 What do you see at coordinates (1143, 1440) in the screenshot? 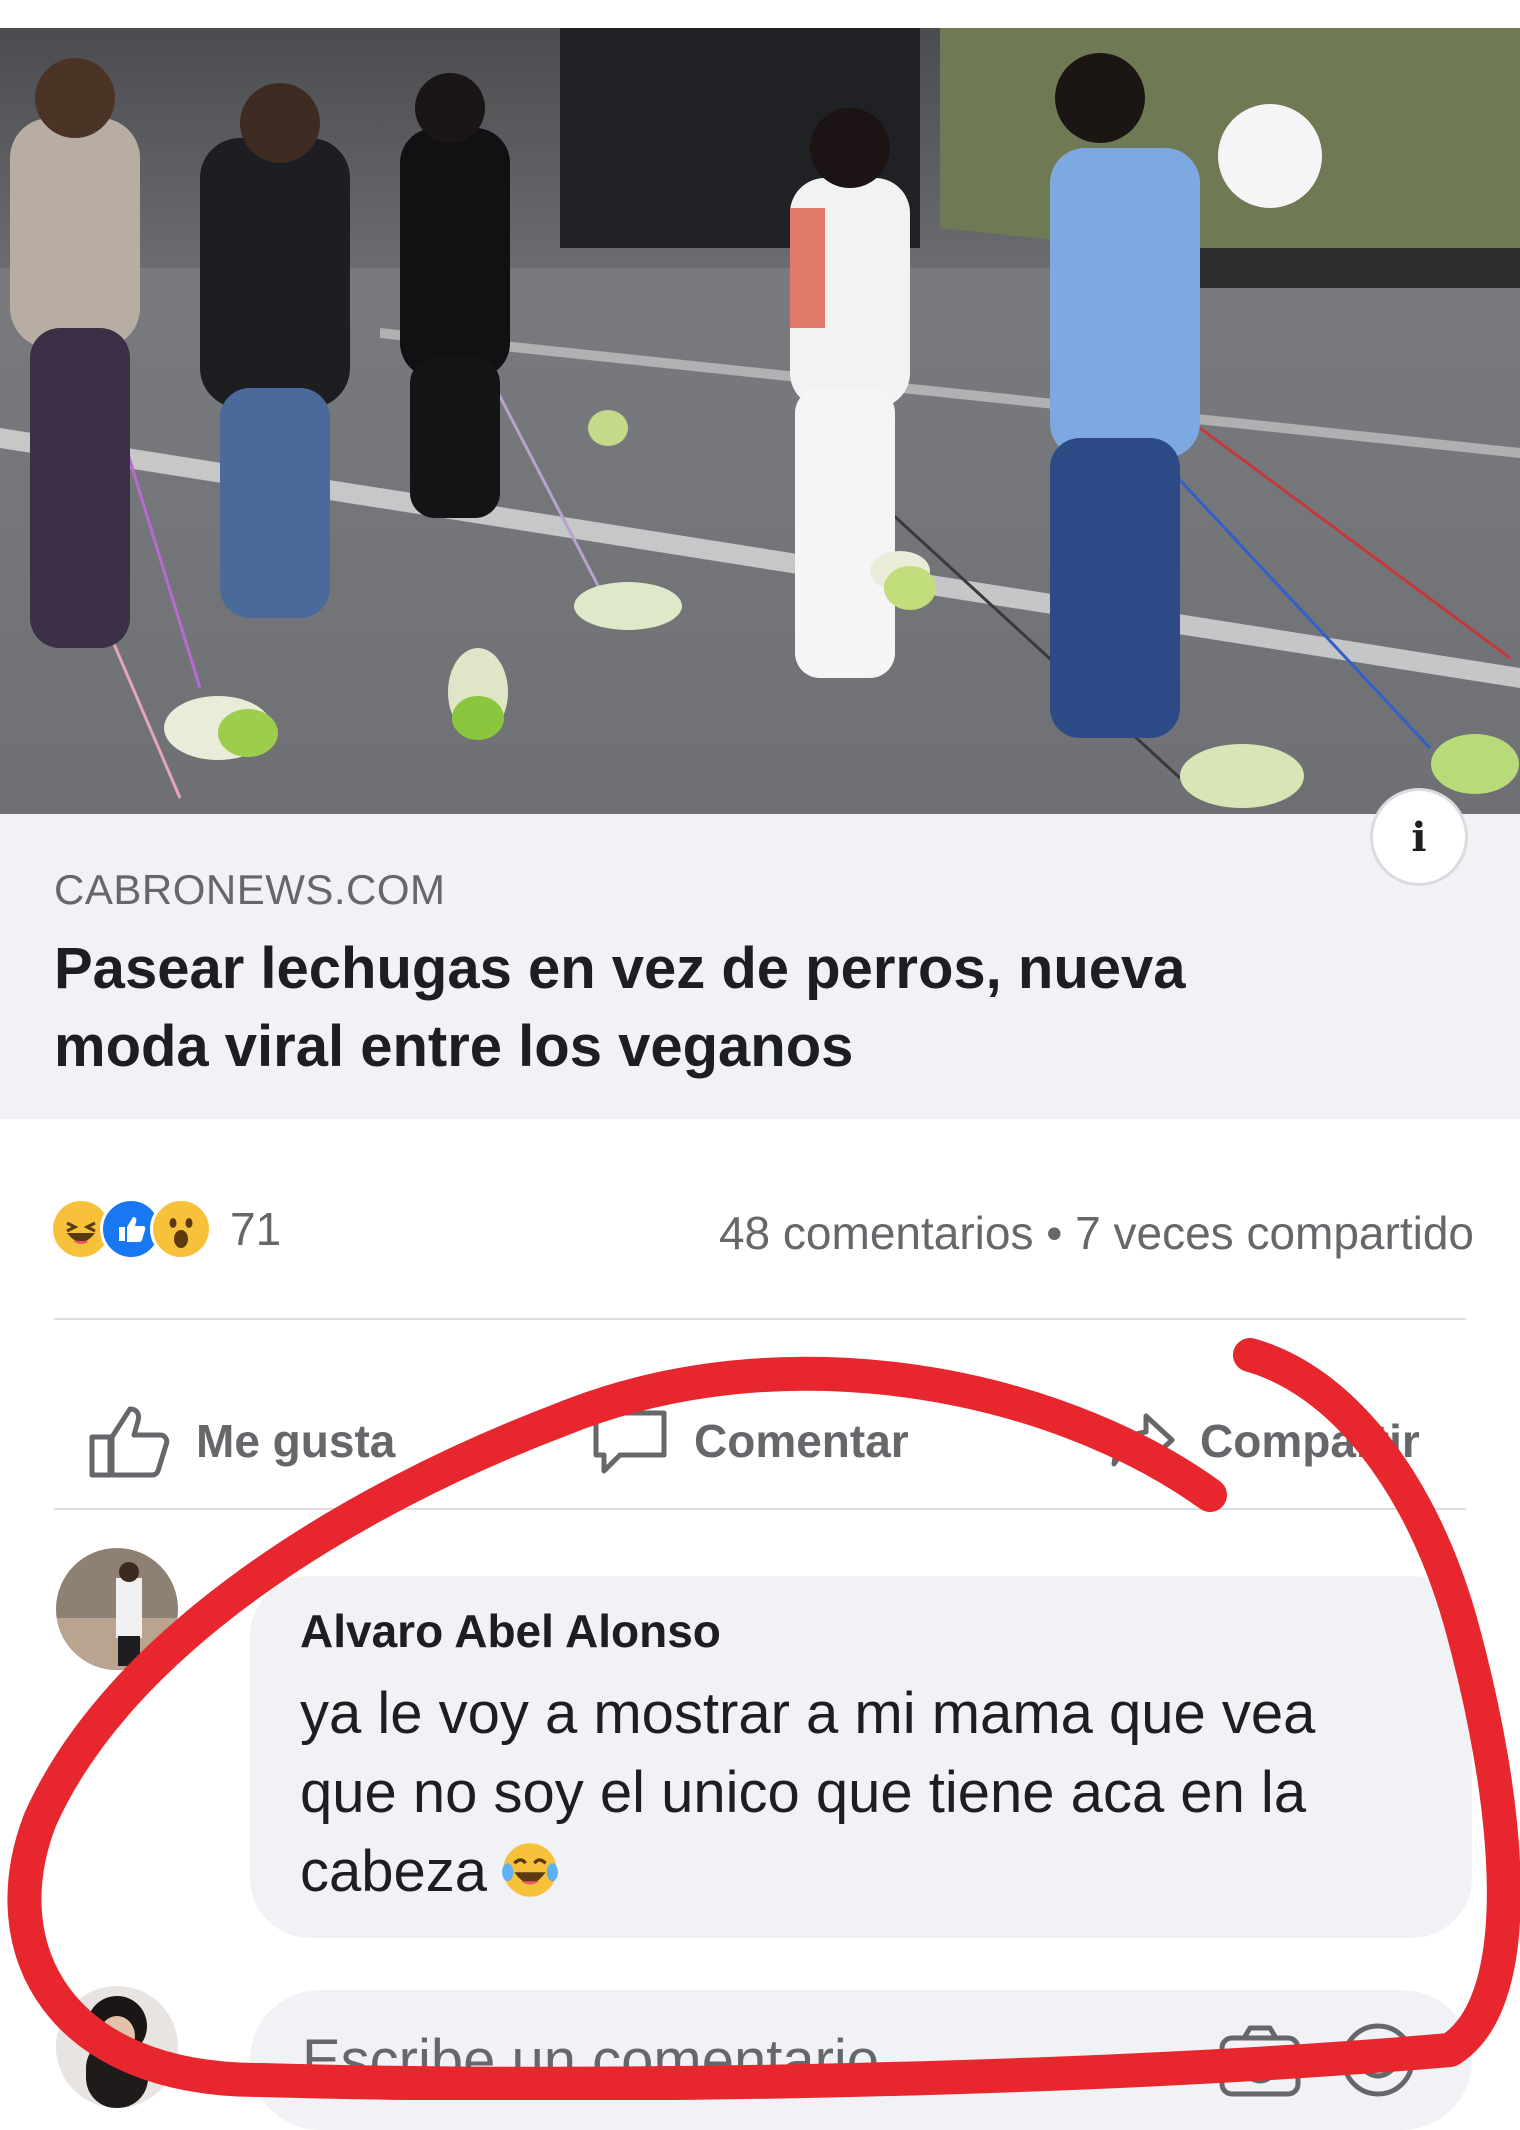
I see `share-arrow-icon` at bounding box center [1143, 1440].